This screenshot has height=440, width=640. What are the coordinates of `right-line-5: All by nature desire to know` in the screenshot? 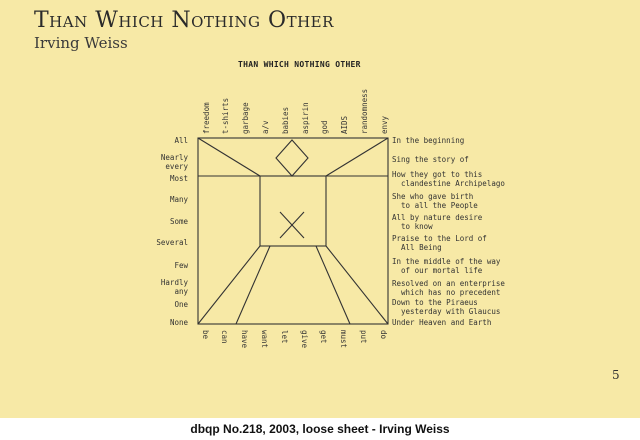 It's located at (437, 222).